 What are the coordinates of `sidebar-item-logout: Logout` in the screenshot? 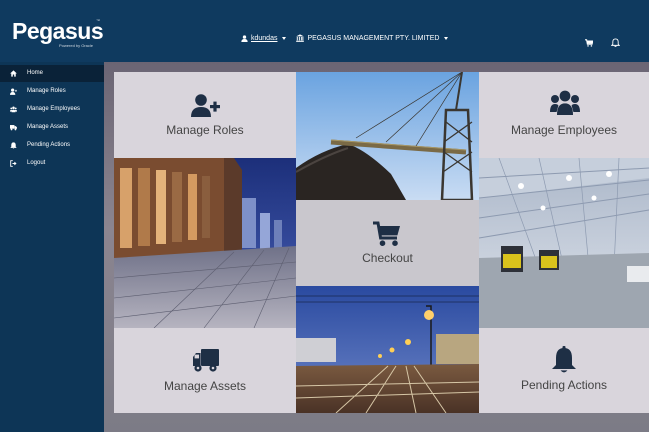 It's located at (52, 163).